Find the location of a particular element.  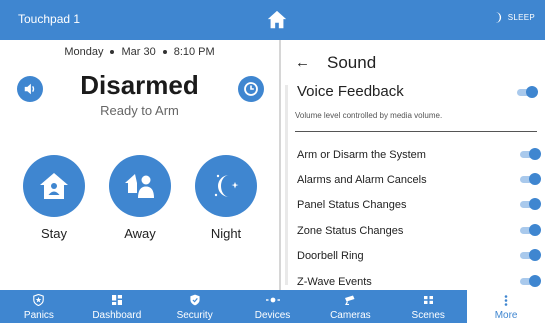

setting-label-alarms: Alarms and Alarm Cancels is located at coordinates (362, 180).